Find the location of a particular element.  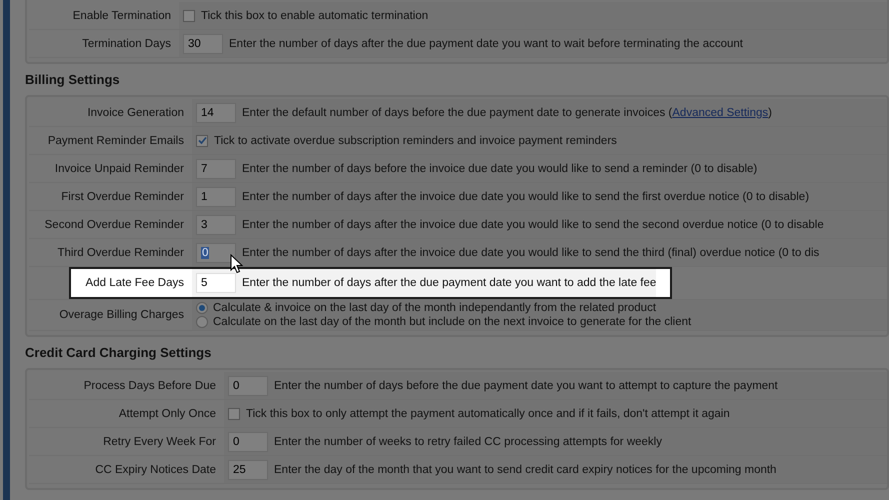

input-field: 7 is located at coordinates (216, 168).